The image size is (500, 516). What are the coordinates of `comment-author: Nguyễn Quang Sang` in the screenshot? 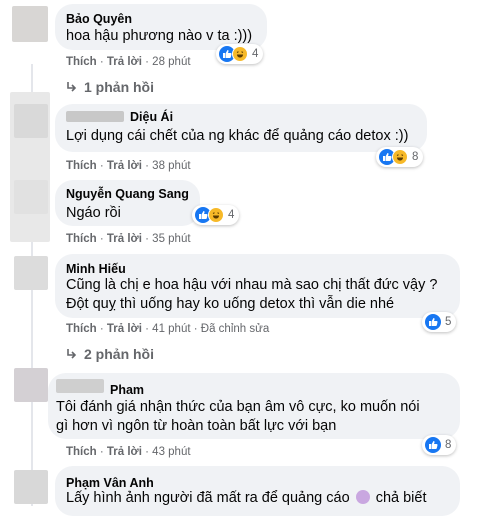 It's located at (127, 194).